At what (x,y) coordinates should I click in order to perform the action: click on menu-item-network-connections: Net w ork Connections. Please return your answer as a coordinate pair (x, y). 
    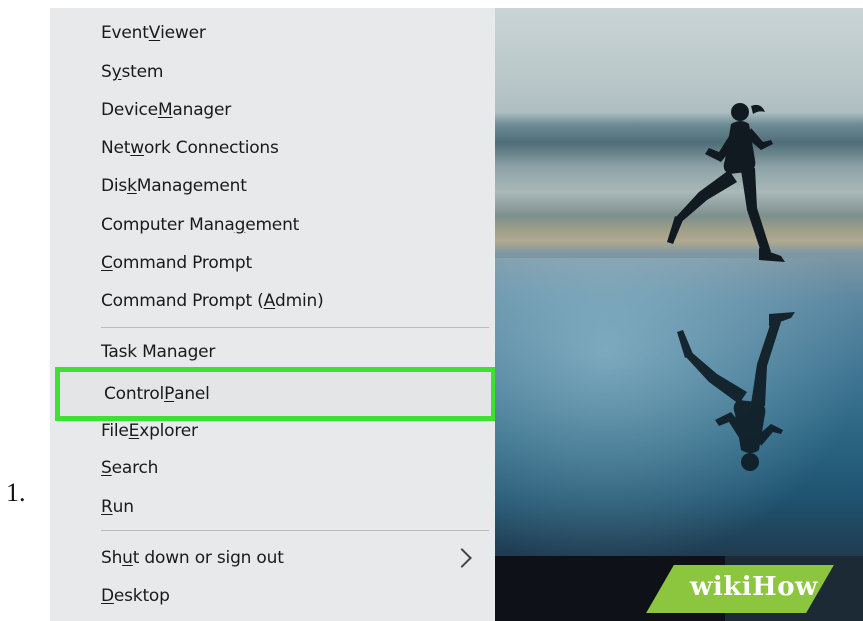
    Looking at the image, I should click on (272, 148).